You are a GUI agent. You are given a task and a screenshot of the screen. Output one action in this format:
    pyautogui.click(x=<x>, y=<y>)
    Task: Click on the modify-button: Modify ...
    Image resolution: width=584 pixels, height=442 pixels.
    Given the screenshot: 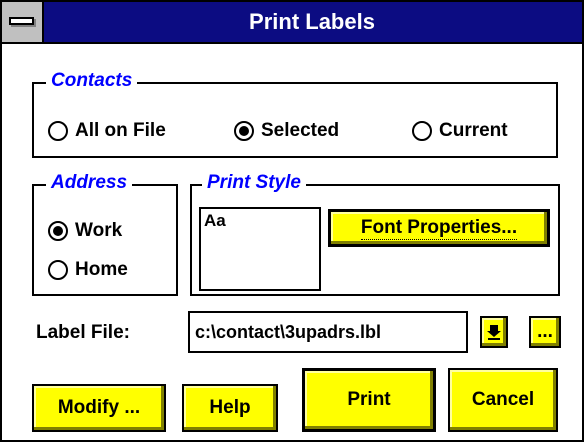 What is the action you would take?
    pyautogui.click(x=99, y=408)
    